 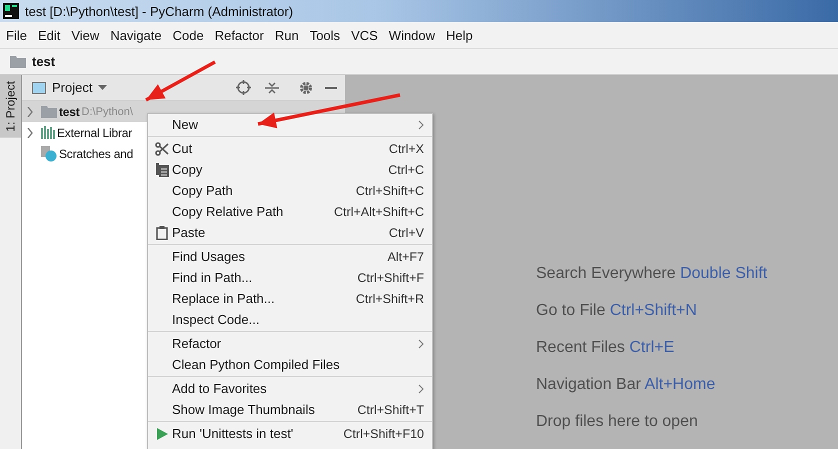 I want to click on window-icon, so click(x=39, y=88).